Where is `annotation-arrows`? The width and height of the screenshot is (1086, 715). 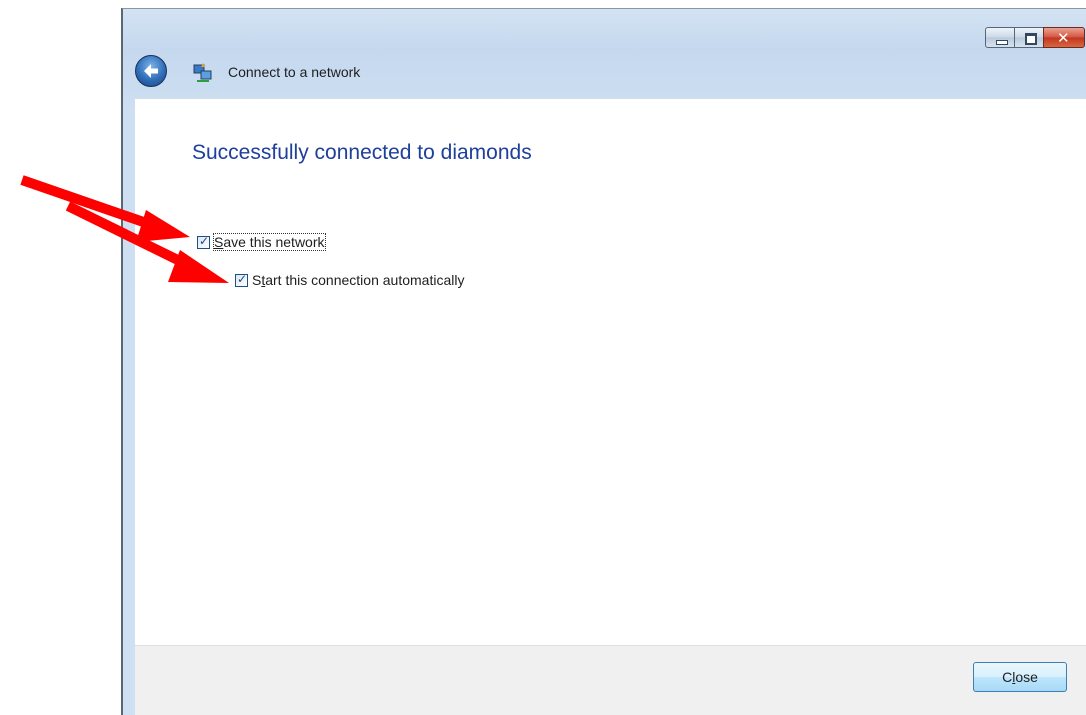 annotation-arrows is located at coordinates (124, 229).